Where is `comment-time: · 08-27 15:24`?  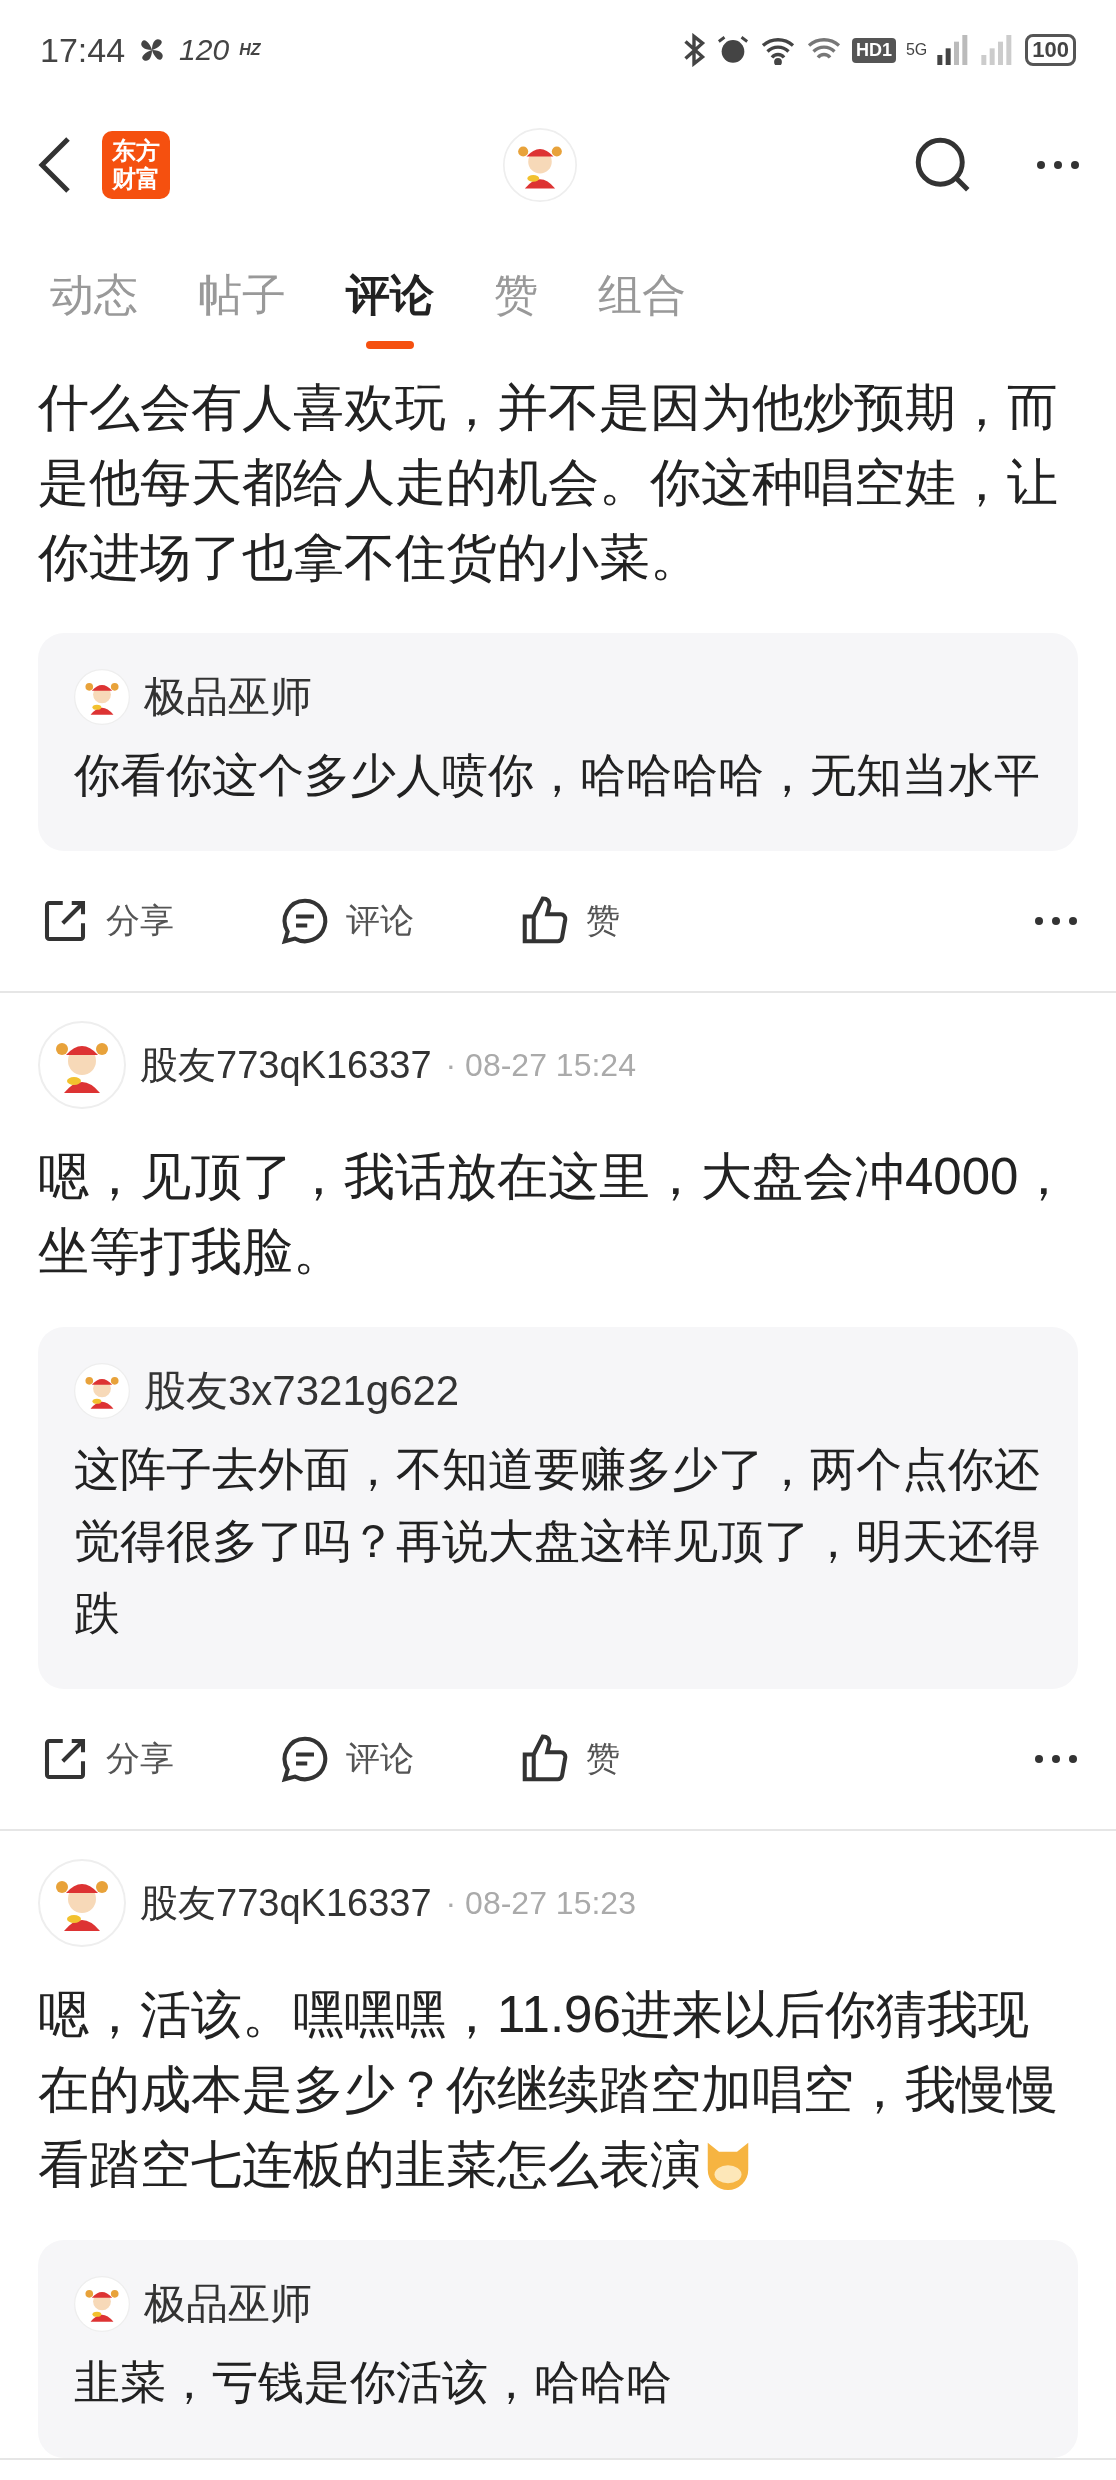
comment-time: · 08-27 15:24 is located at coordinates (540, 1065).